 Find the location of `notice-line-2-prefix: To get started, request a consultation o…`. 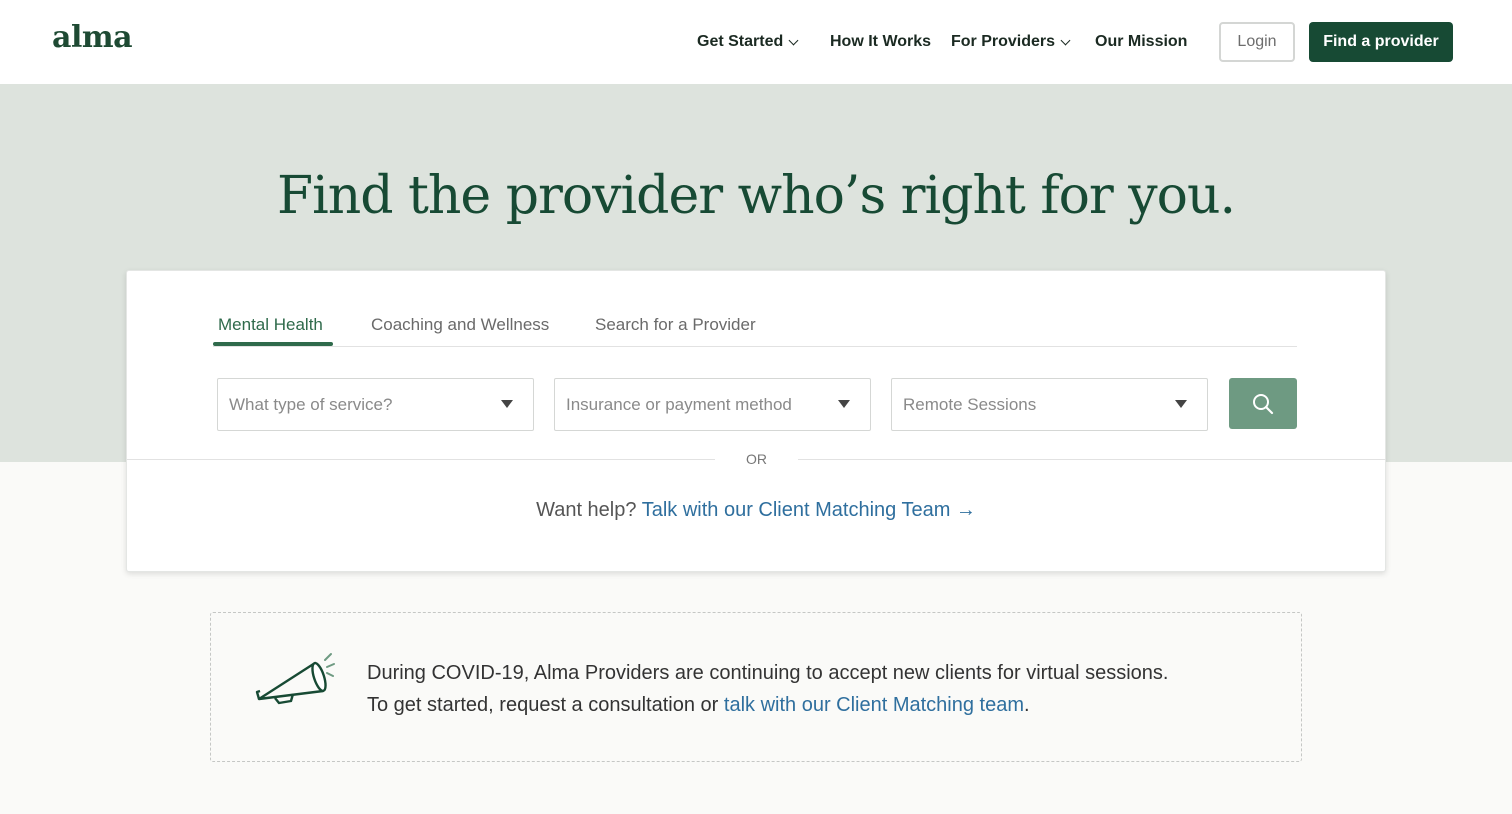

notice-line-2-prefix: To get started, request a consultation o… is located at coordinates (543, 705).